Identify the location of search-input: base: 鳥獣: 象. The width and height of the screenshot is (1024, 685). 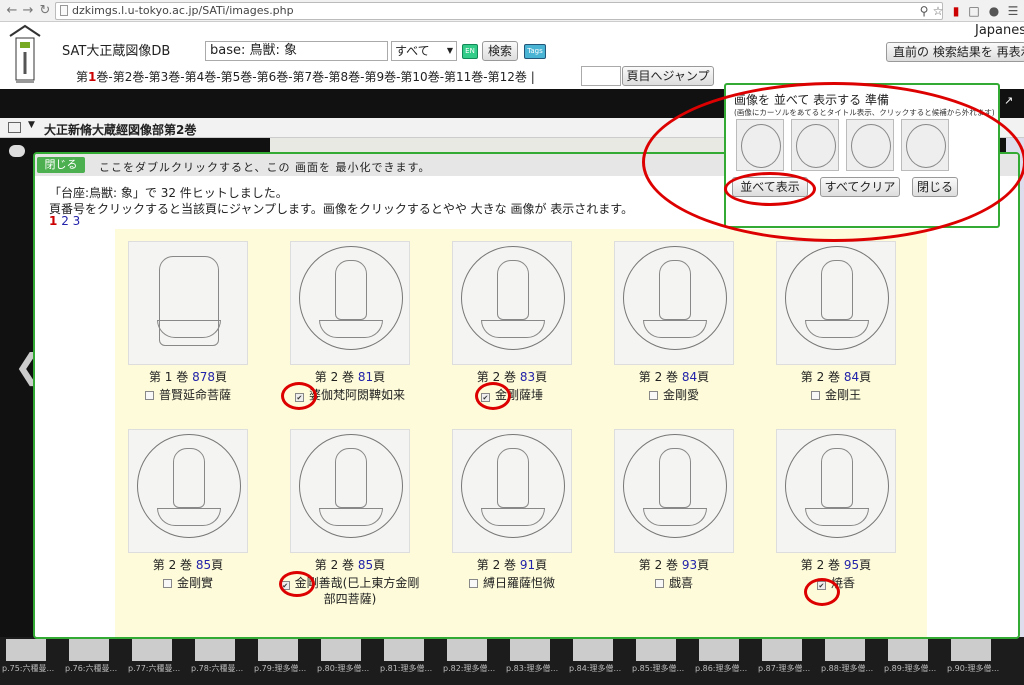
(296, 51).